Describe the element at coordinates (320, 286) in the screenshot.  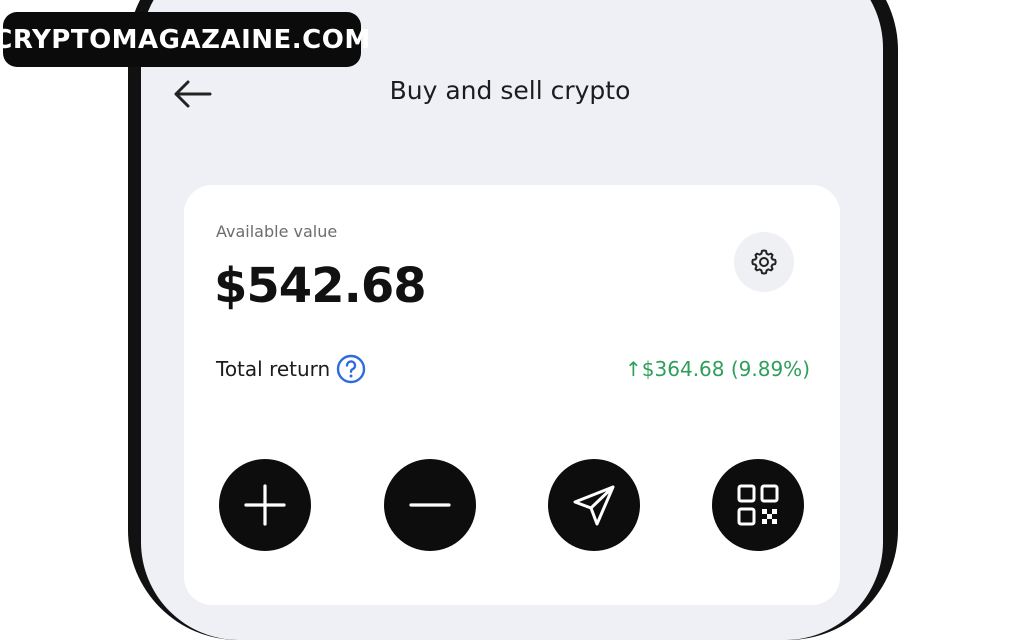
I see `balance-amount: $542.68` at that location.